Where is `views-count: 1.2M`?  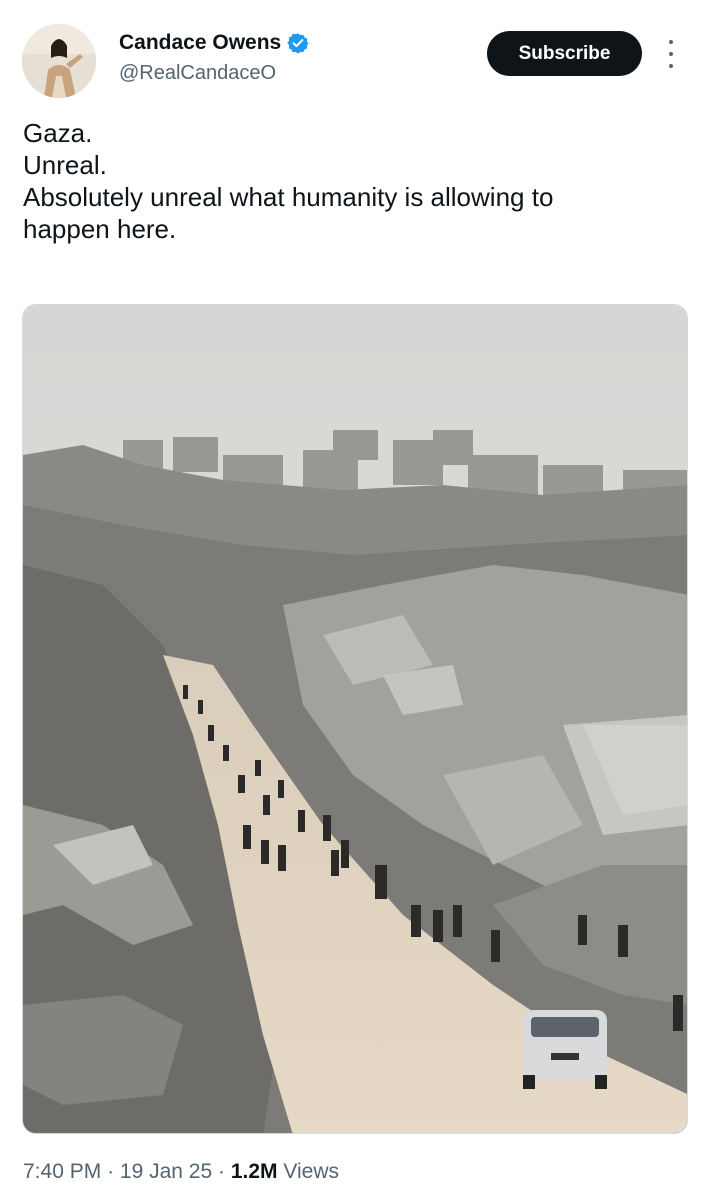
views-count: 1.2M is located at coordinates (254, 1171).